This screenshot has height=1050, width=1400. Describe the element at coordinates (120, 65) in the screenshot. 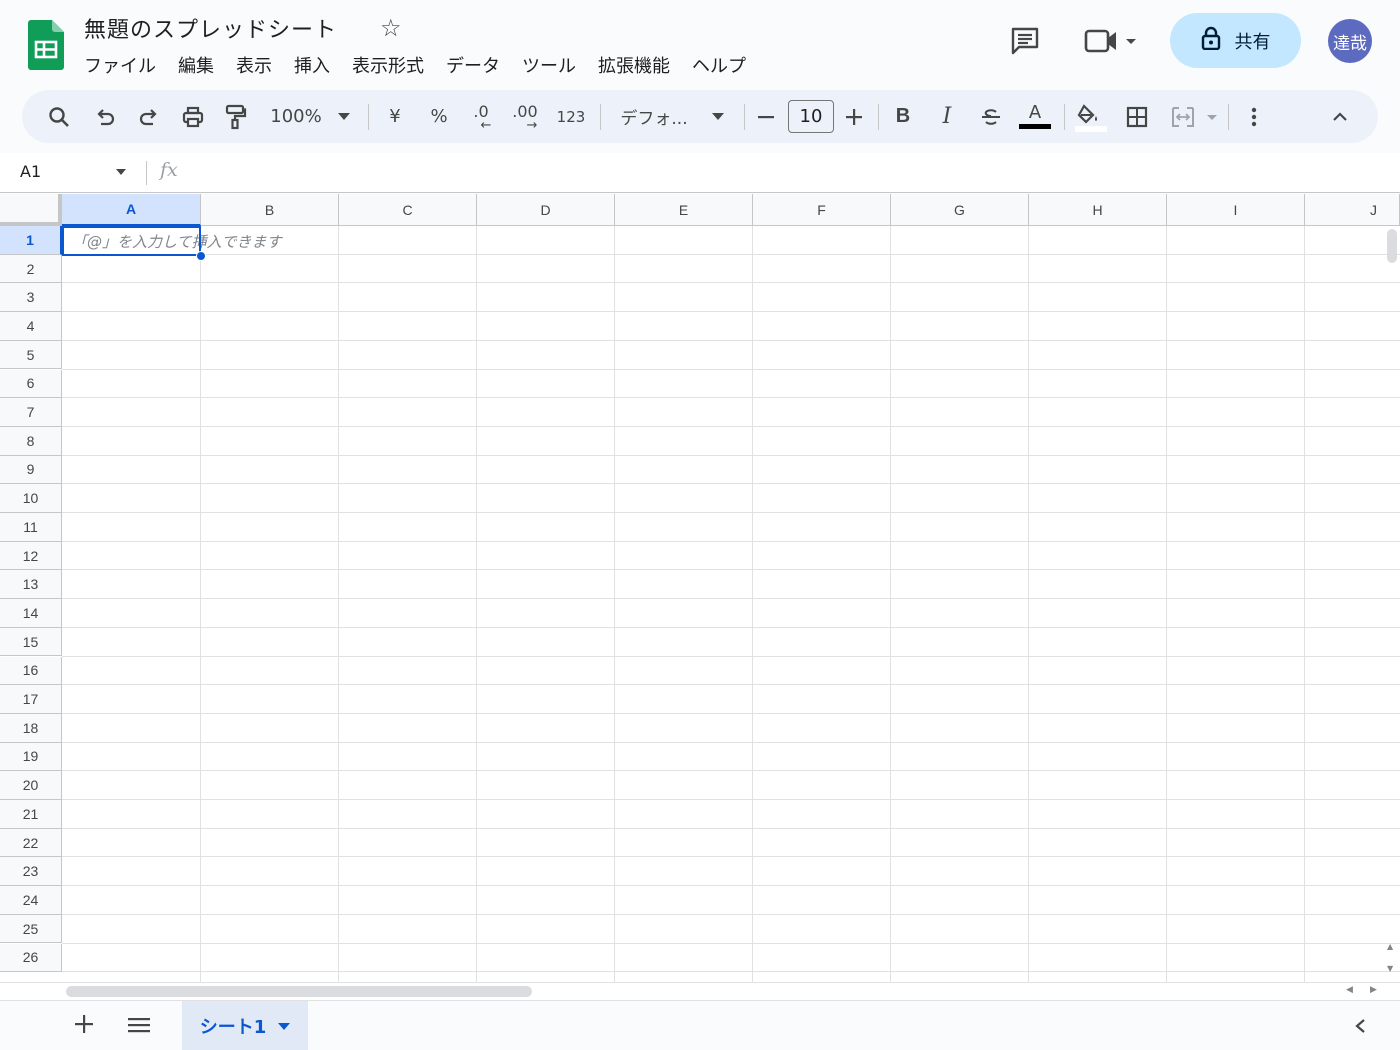

I see `menu-file: ファイル` at that location.